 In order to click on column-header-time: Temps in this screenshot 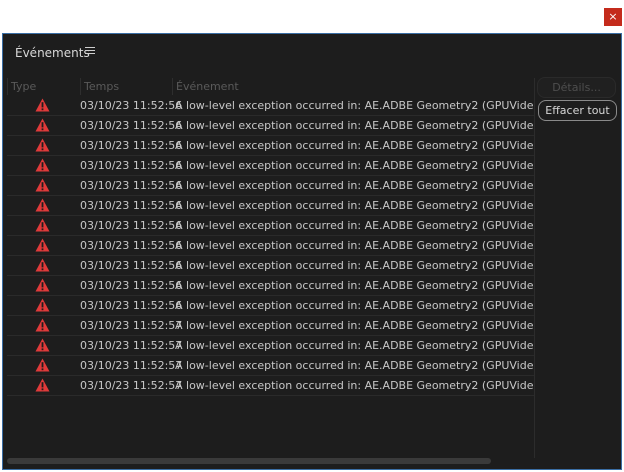, I will do `click(126, 86)`.